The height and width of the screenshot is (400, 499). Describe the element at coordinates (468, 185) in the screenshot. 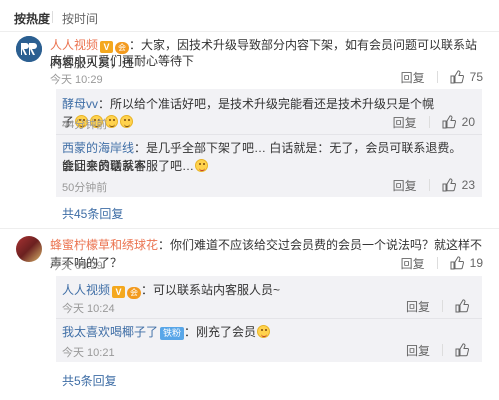

I see `like-count: 23` at that location.